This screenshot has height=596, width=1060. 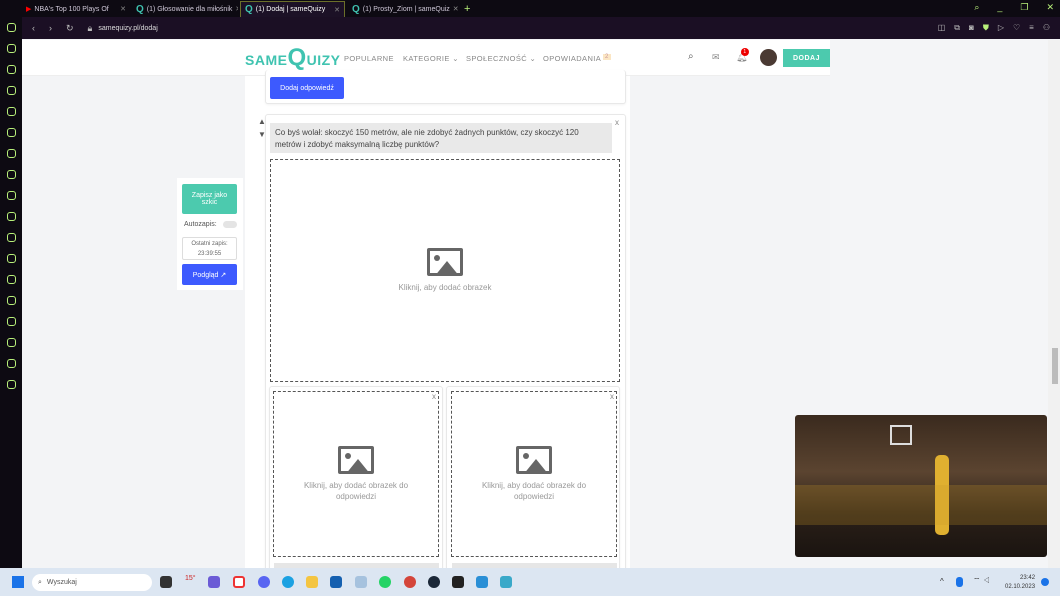 What do you see at coordinates (11, 153) in the screenshot?
I see `messenger-icon` at bounding box center [11, 153].